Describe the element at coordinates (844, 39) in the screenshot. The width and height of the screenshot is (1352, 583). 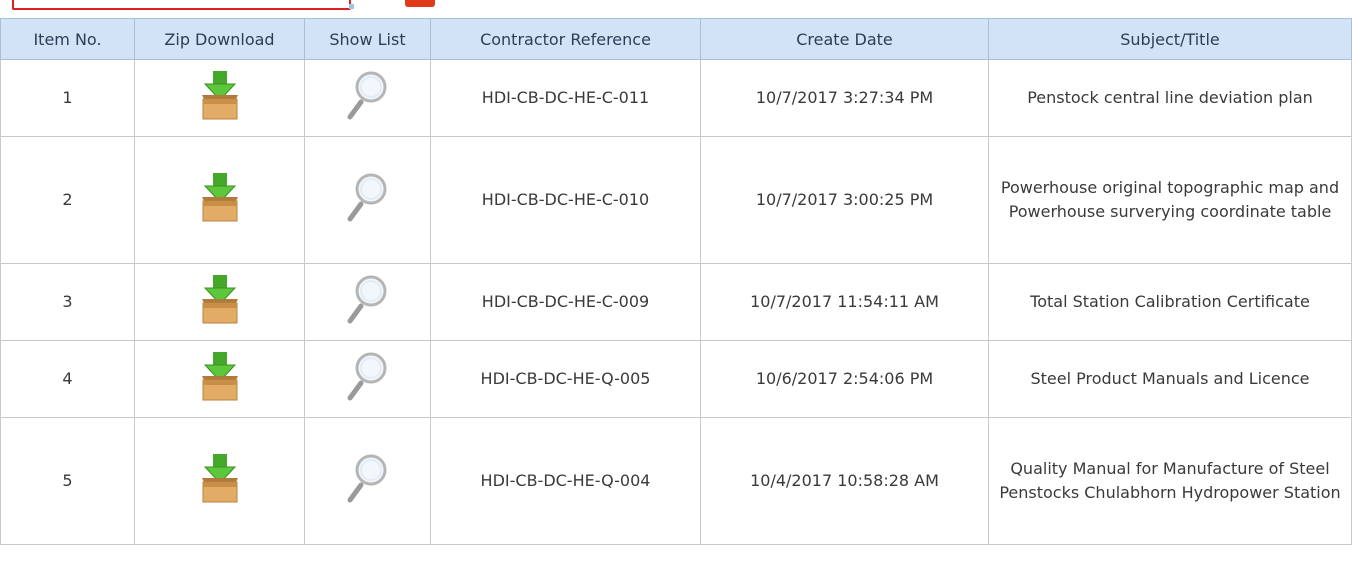
I see `col-header-create-date: Create Date` at that location.